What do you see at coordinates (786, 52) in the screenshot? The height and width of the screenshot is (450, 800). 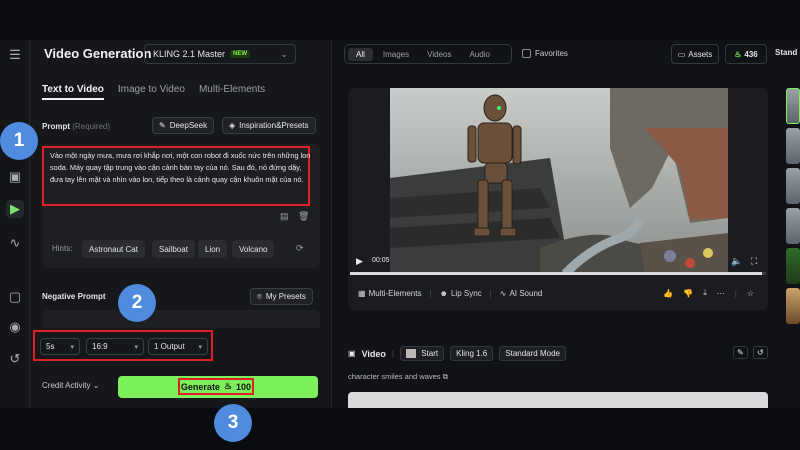 I see `plan-label: Stand` at bounding box center [786, 52].